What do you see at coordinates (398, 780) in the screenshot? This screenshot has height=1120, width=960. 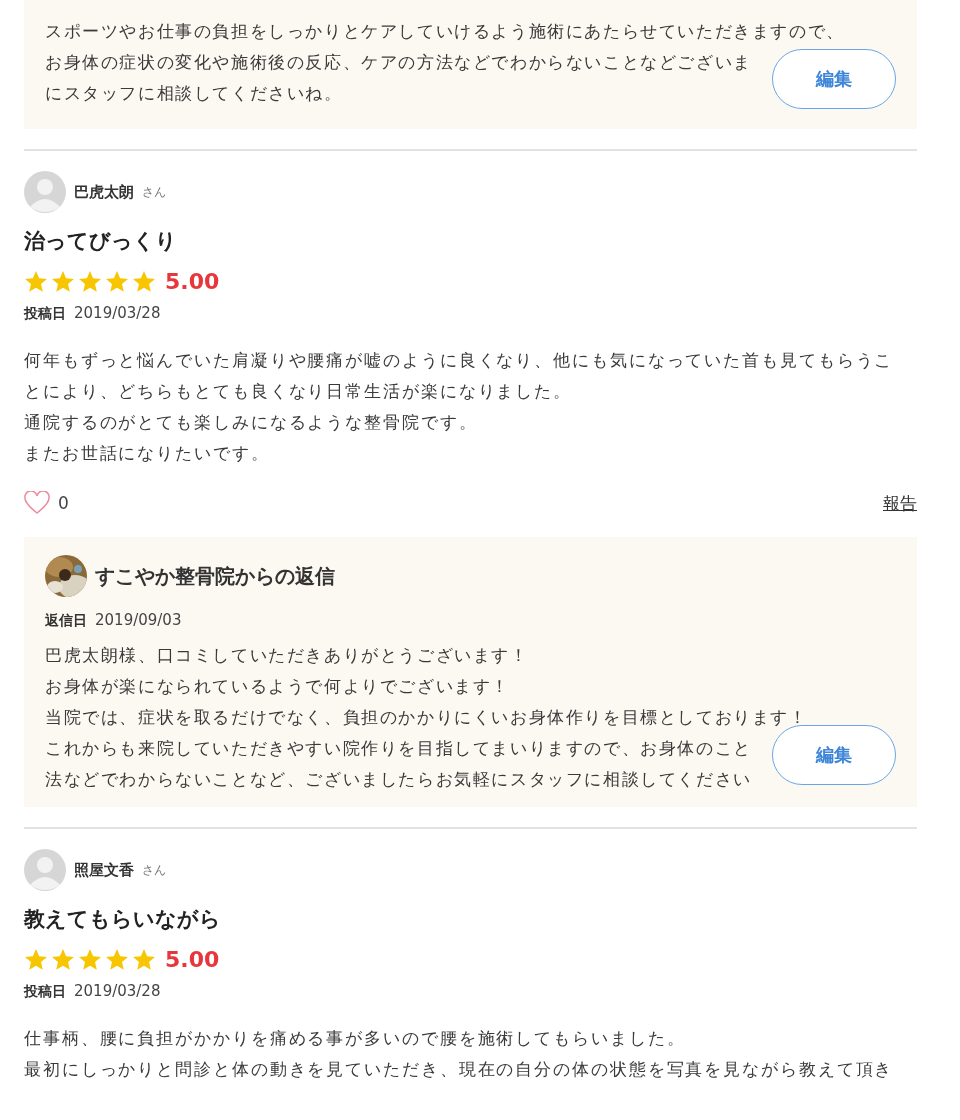 I see `reply-text-line: 法などでわからないことなど、ございましたらお気軽にスタッフに相談してください` at bounding box center [398, 780].